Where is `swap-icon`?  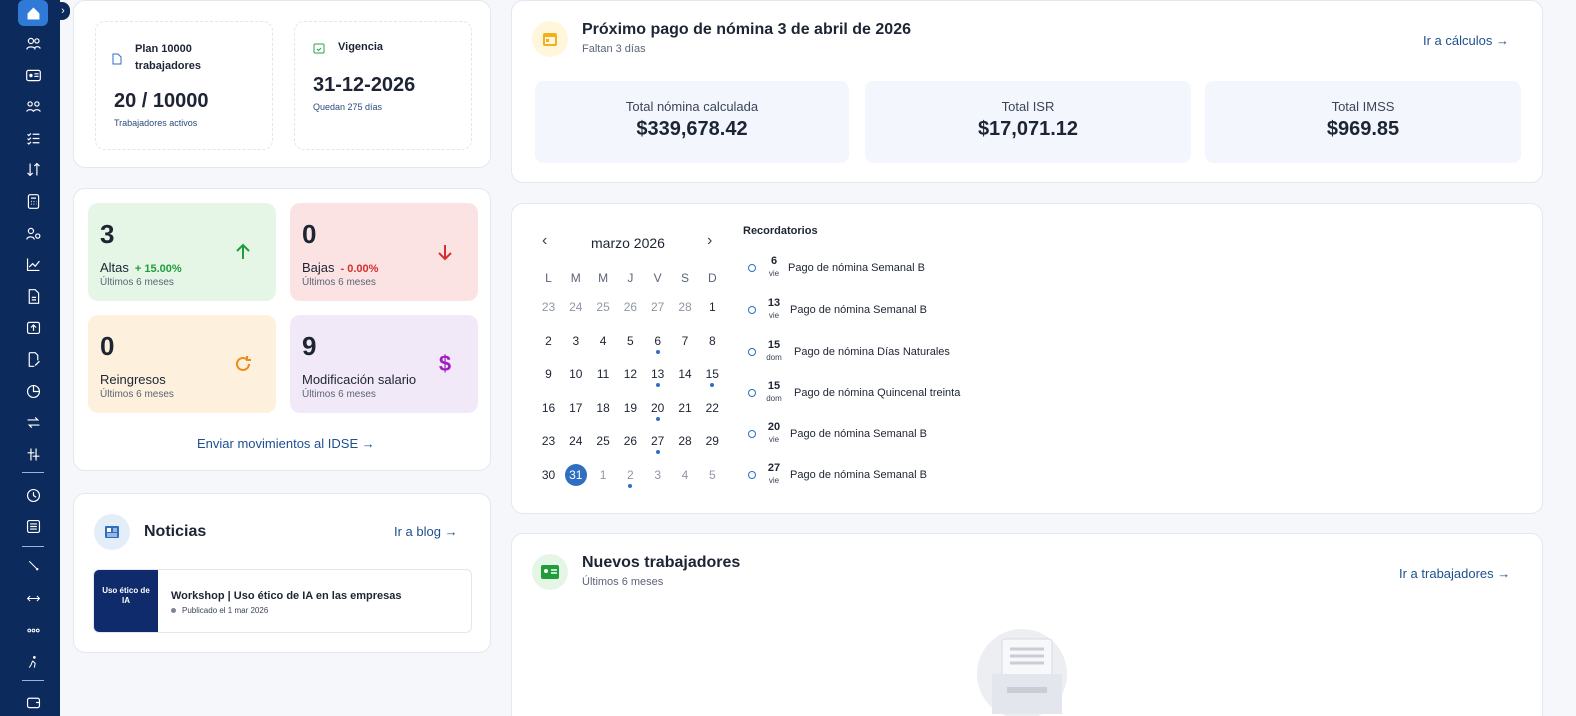
swap-icon is located at coordinates (33, 422).